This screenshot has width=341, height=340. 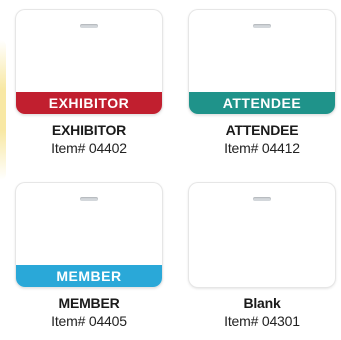 I want to click on badge-holder-image: ATTENDEE, so click(x=262, y=62).